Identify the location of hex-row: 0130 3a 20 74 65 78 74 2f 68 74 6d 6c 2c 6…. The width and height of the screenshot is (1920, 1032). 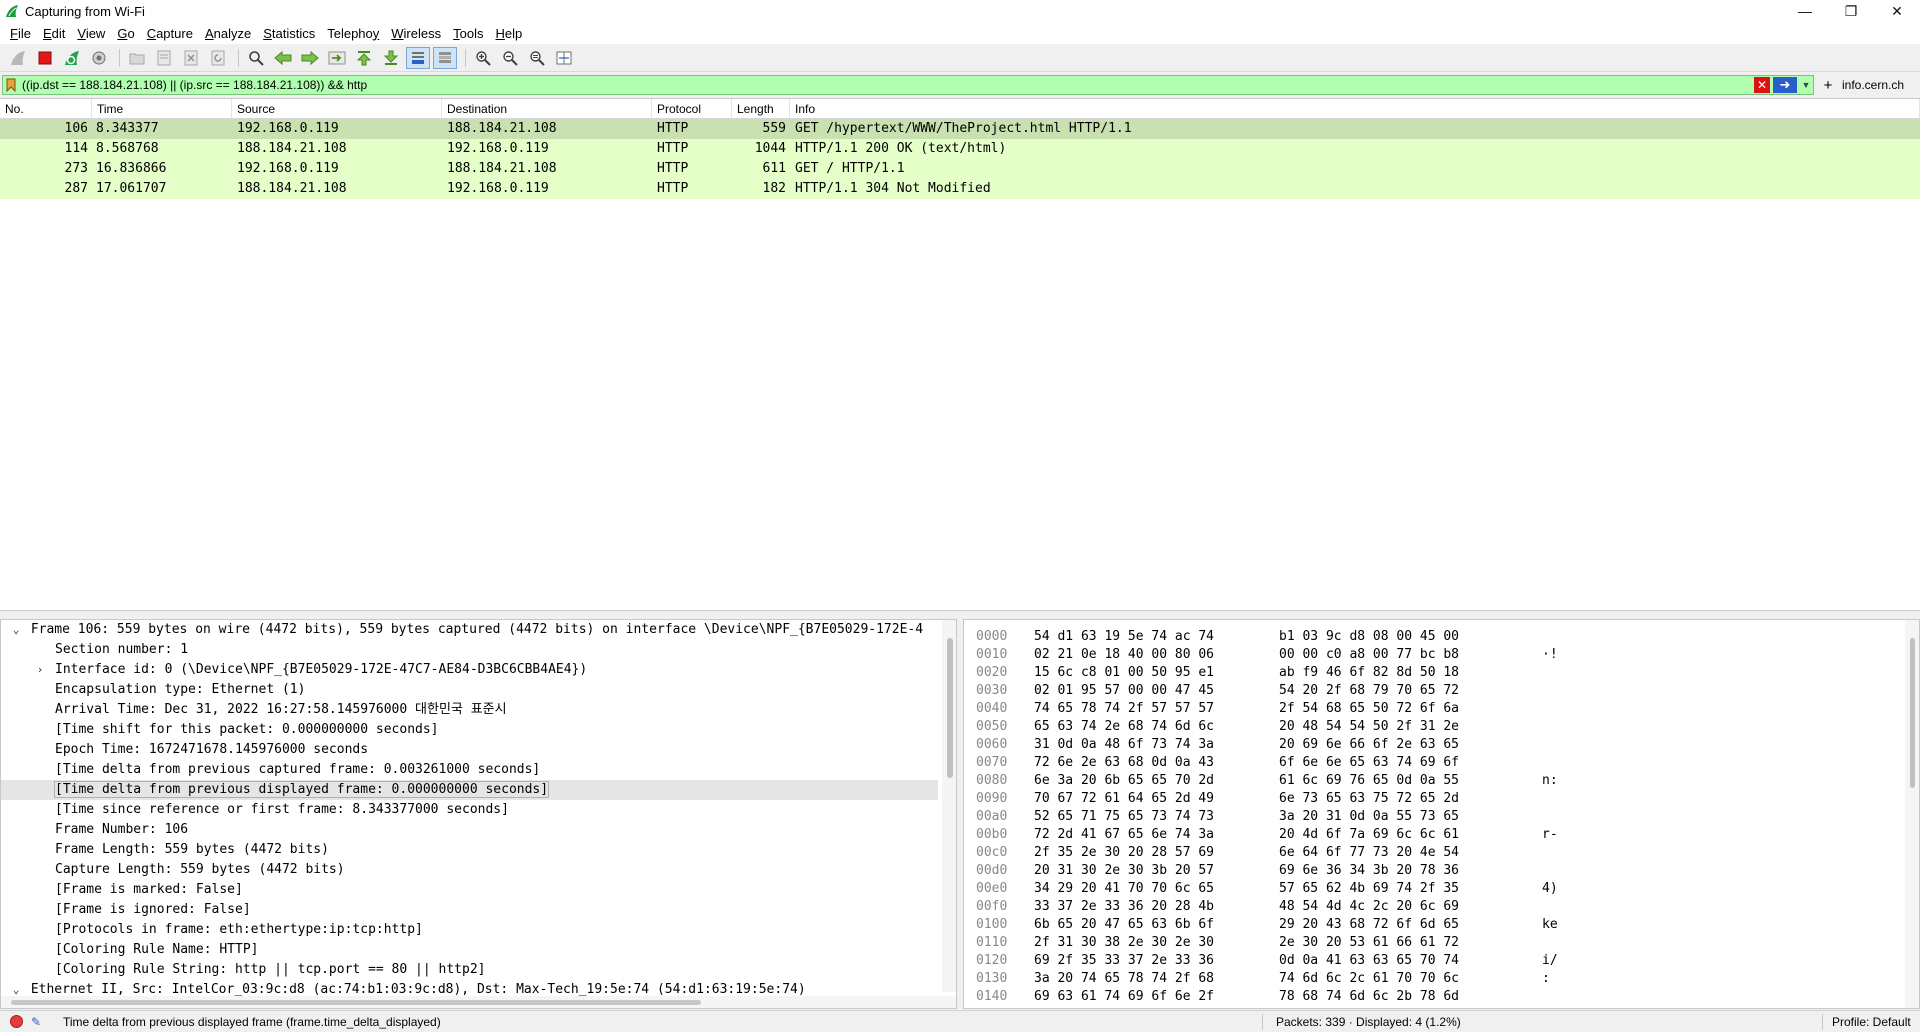
(1441, 979).